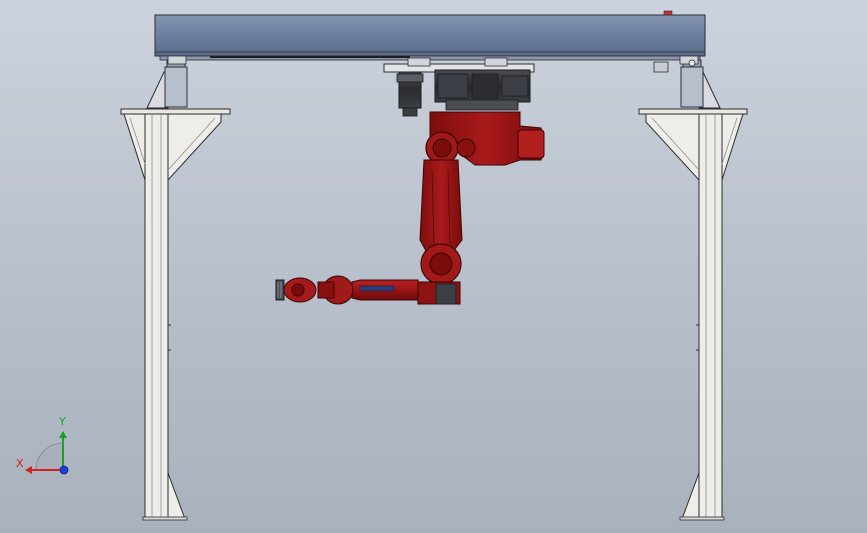 The image size is (867, 533). I want to click on left-base-gusset, so click(176, 496).